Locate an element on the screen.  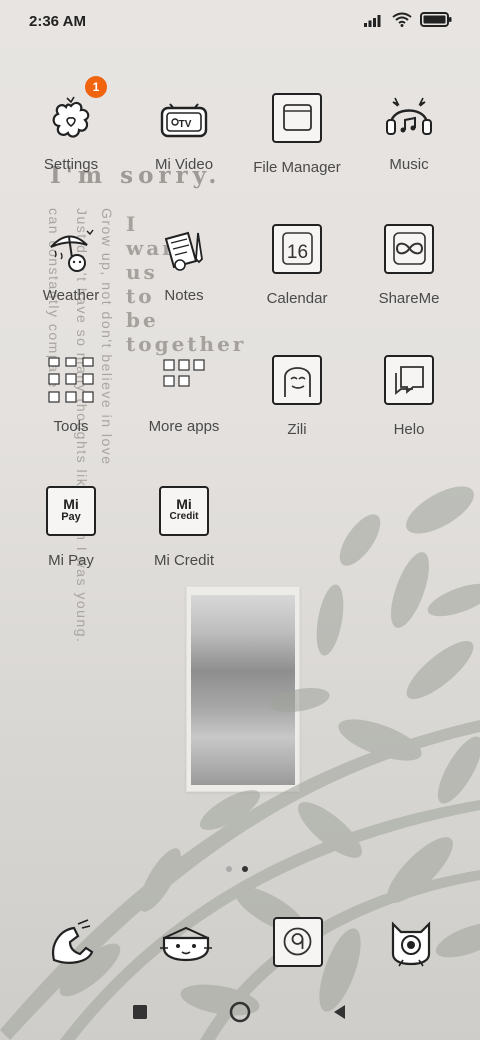
app-label: Tools is located at coordinates (71, 426).